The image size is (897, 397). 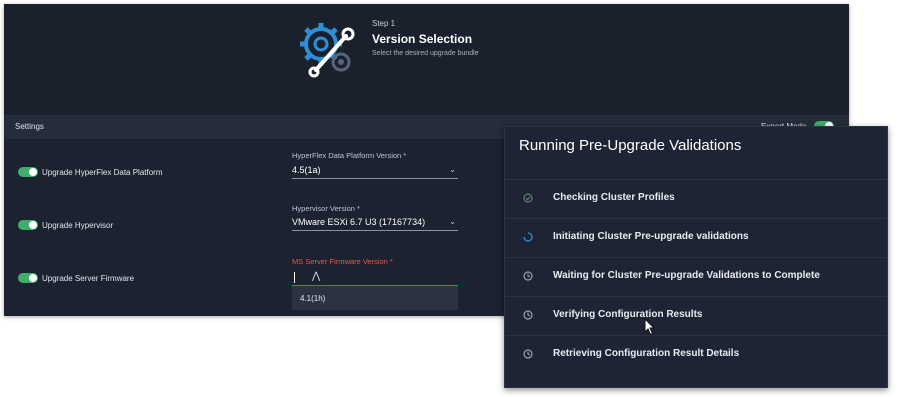 I want to click on validation-row: Checking Cluster Profiles, so click(x=696, y=198).